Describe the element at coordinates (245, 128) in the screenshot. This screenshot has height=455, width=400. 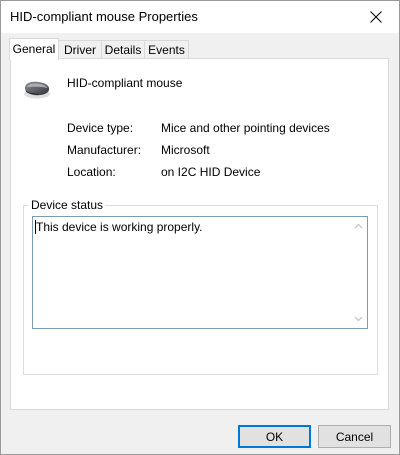
I see `device-type-value: Mice and other pointing devices` at that location.